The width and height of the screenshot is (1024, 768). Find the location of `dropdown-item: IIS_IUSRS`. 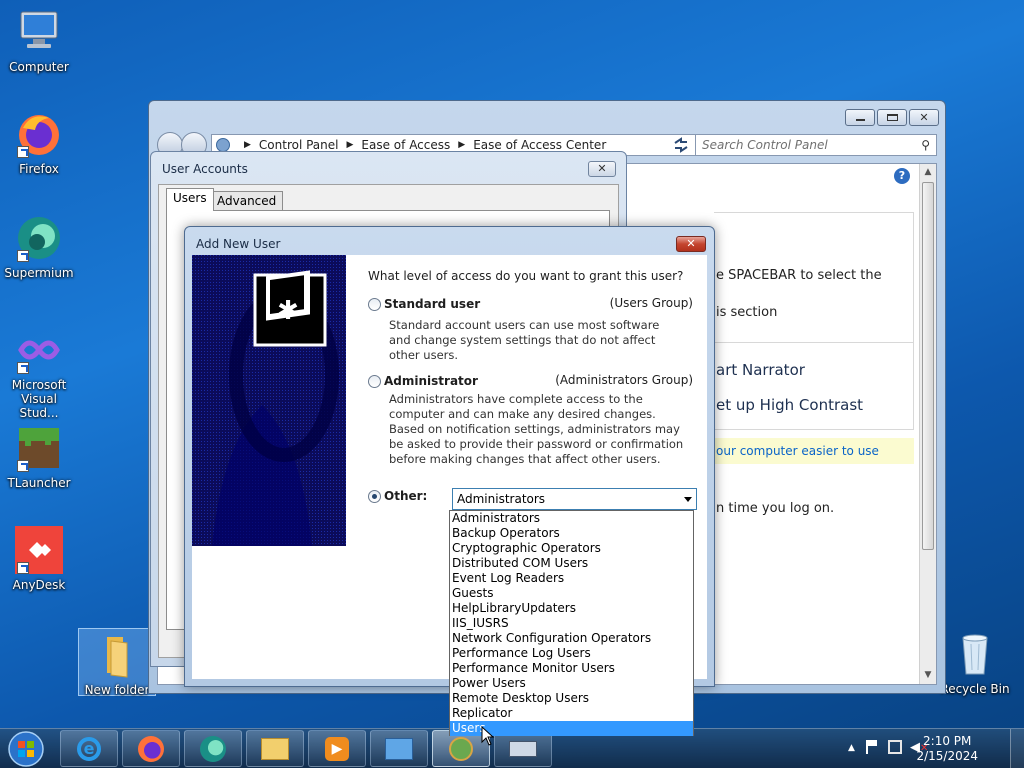

dropdown-item: IIS_IUSRS is located at coordinates (571, 623).